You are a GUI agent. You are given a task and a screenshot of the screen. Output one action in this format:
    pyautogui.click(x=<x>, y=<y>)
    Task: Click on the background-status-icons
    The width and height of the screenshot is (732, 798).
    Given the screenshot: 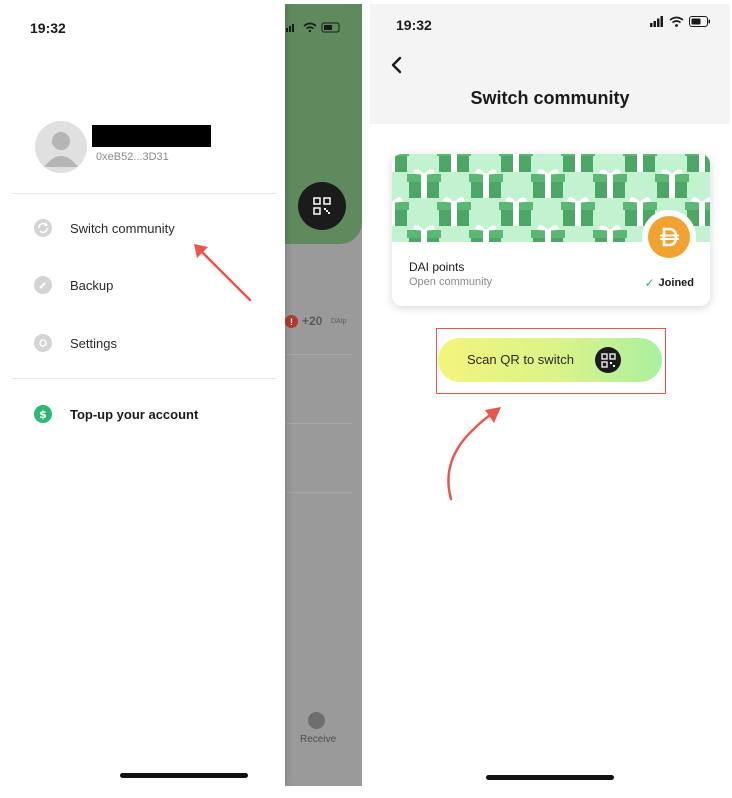 What is the action you would take?
    pyautogui.click(x=318, y=28)
    